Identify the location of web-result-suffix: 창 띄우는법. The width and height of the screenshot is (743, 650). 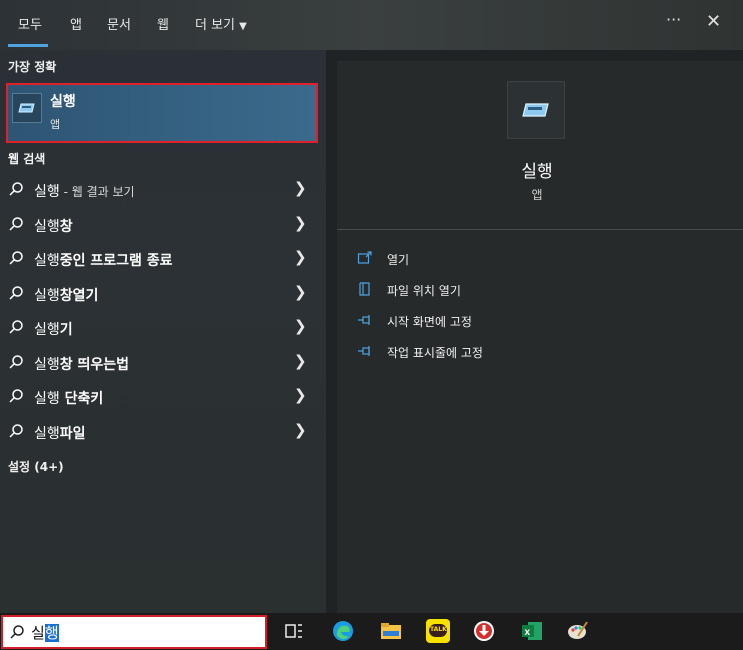
(94, 365).